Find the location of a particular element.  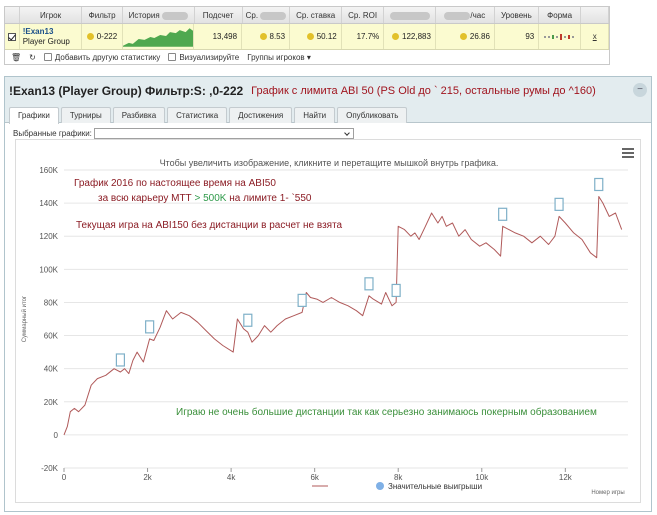

header-count: Подсчет is located at coordinates (219, 15).